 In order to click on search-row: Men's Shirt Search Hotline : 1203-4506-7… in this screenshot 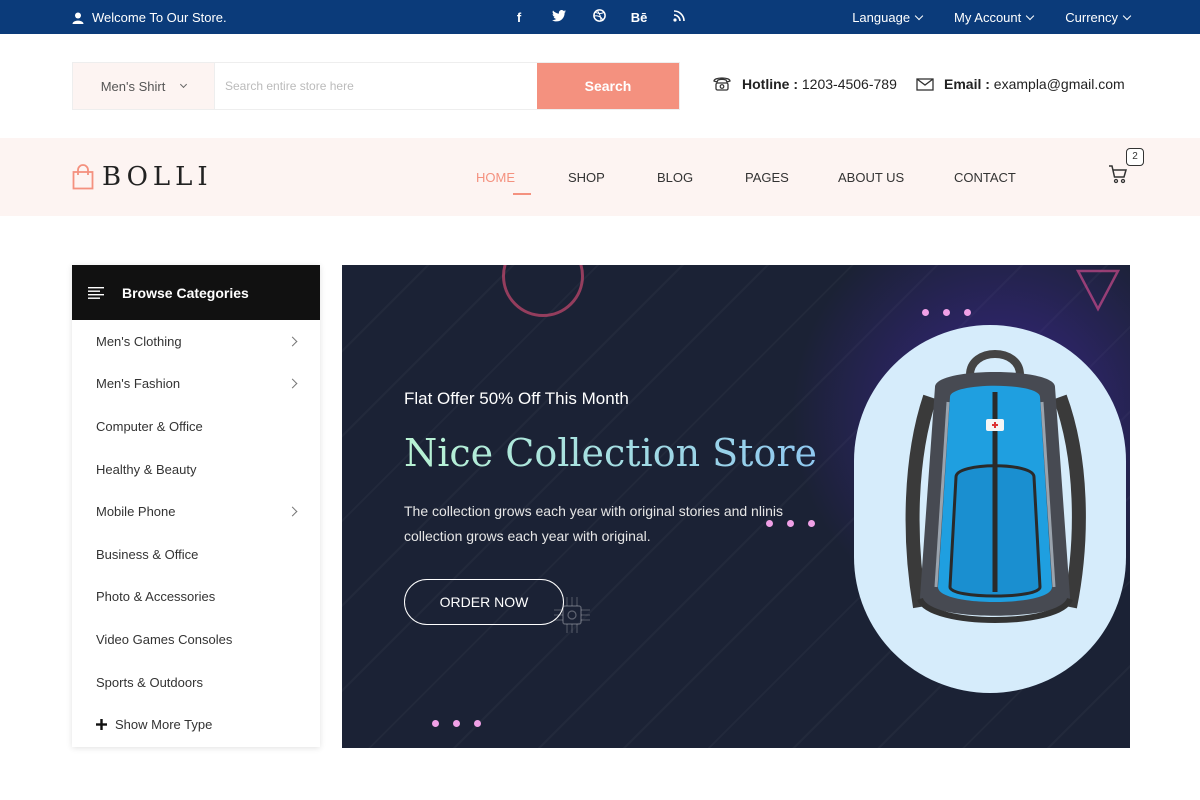, I will do `click(600, 86)`.